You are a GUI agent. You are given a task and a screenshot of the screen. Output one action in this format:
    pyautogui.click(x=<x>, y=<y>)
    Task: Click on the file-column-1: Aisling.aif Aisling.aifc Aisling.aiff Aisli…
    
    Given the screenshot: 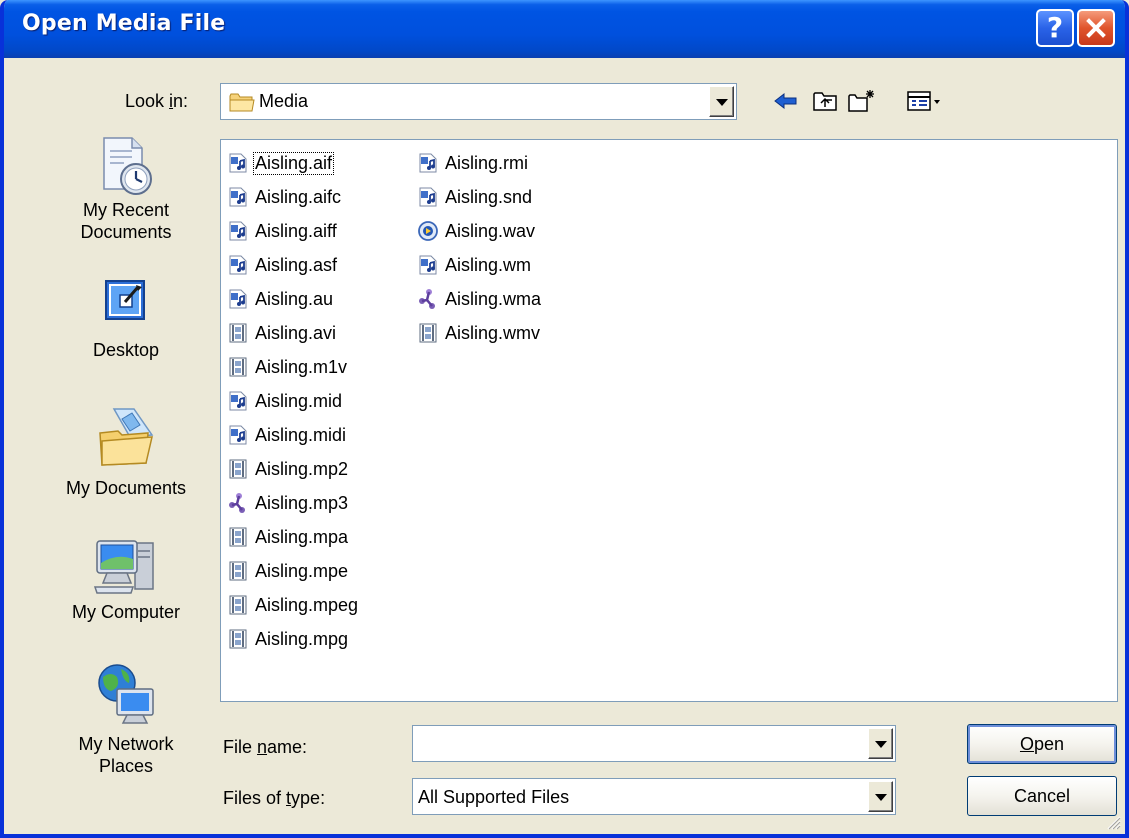 What is the action you would take?
    pyautogui.click(x=293, y=401)
    